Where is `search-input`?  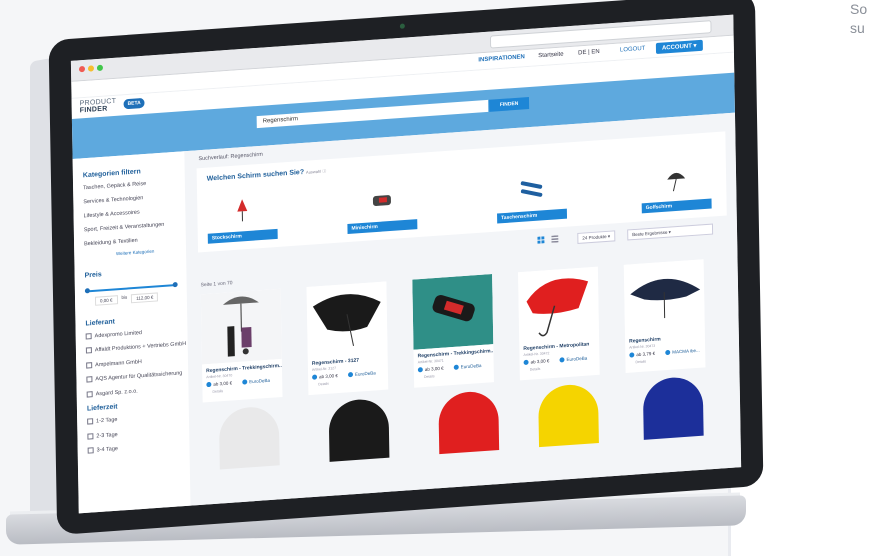 search-input is located at coordinates (372, 114).